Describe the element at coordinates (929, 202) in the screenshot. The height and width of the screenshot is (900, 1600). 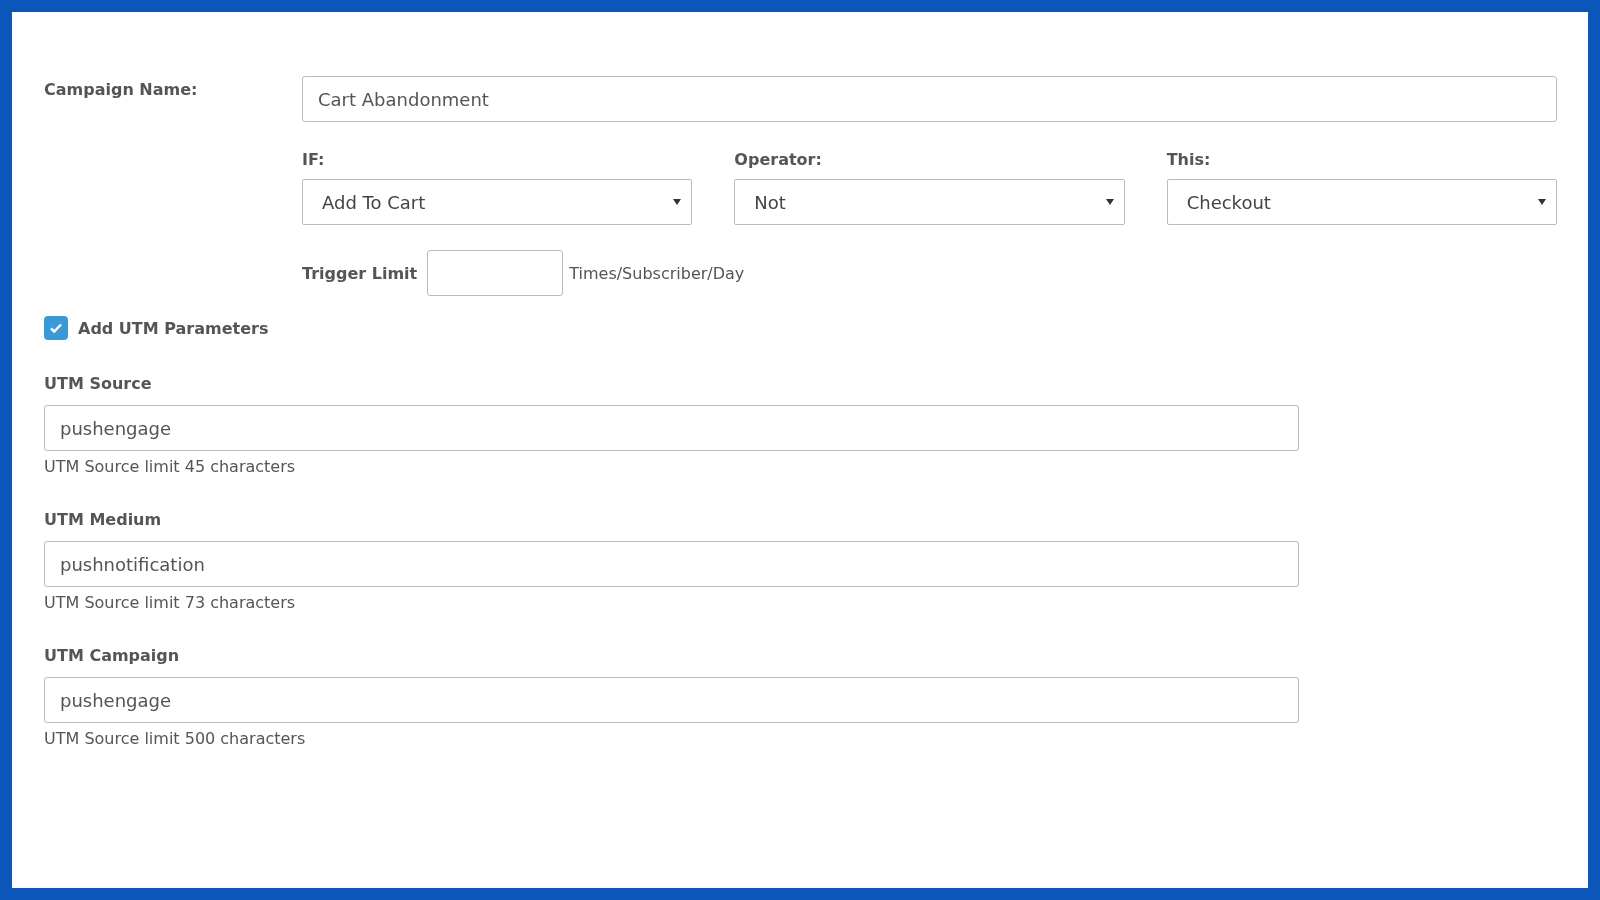
I see `condition-dropdown: Not` at that location.